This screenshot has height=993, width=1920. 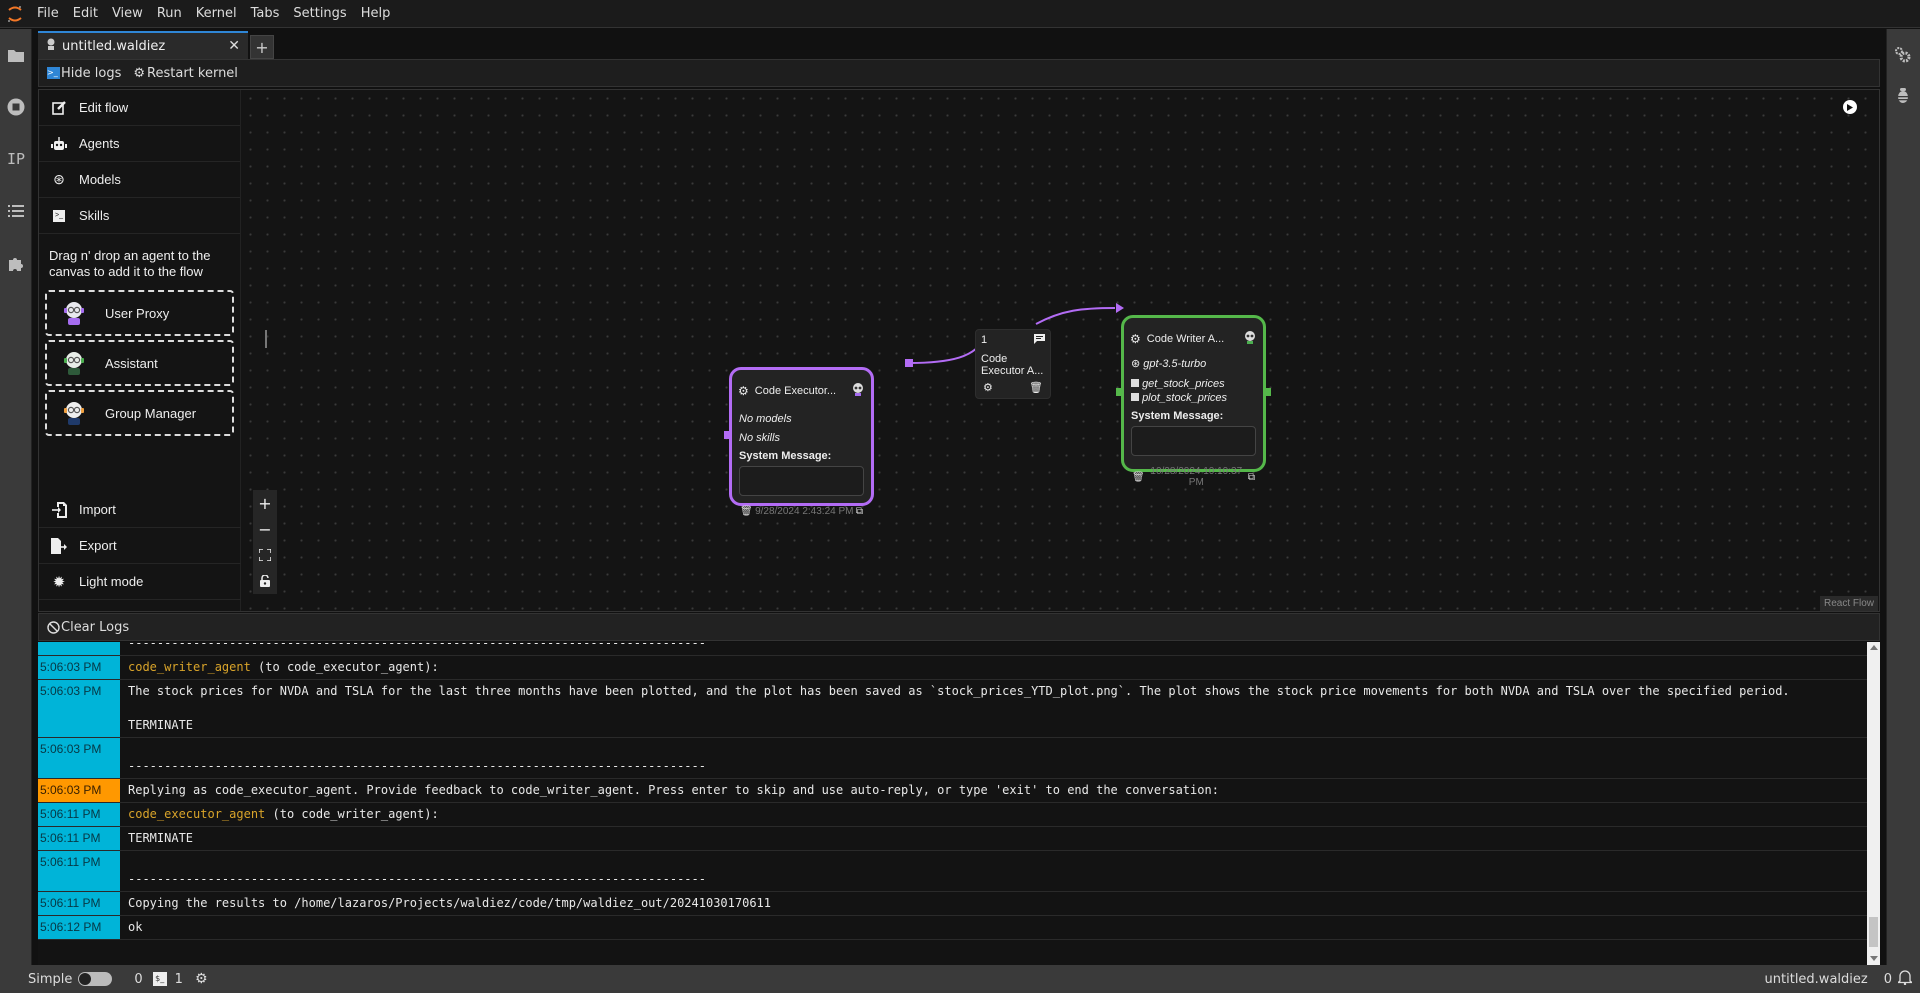 I want to click on flow-edge, so click(x=943, y=355).